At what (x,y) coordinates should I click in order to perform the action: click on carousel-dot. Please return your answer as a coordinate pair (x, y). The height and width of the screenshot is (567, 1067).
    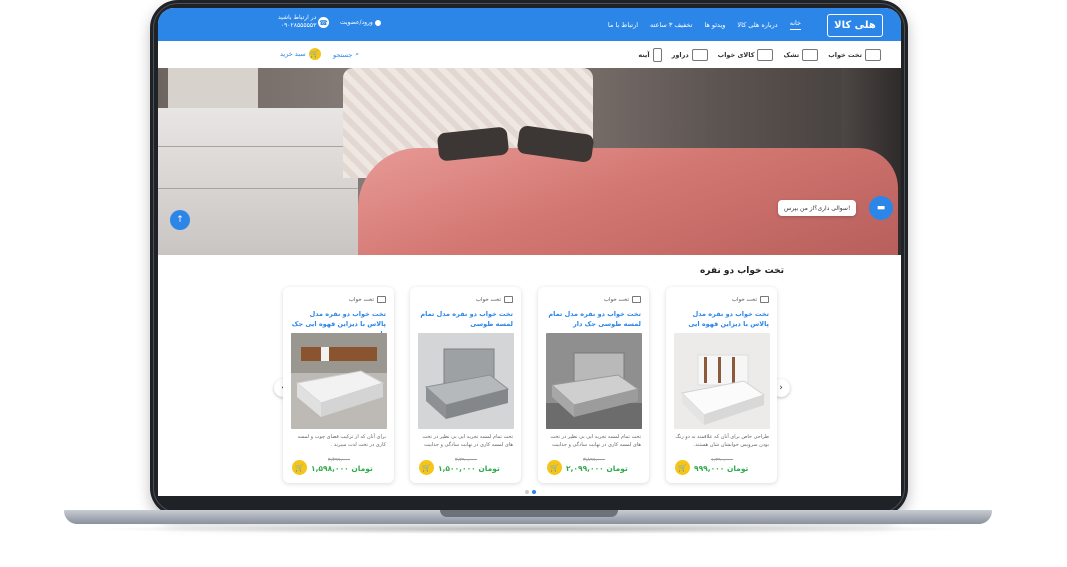
    Looking at the image, I should click on (527, 492).